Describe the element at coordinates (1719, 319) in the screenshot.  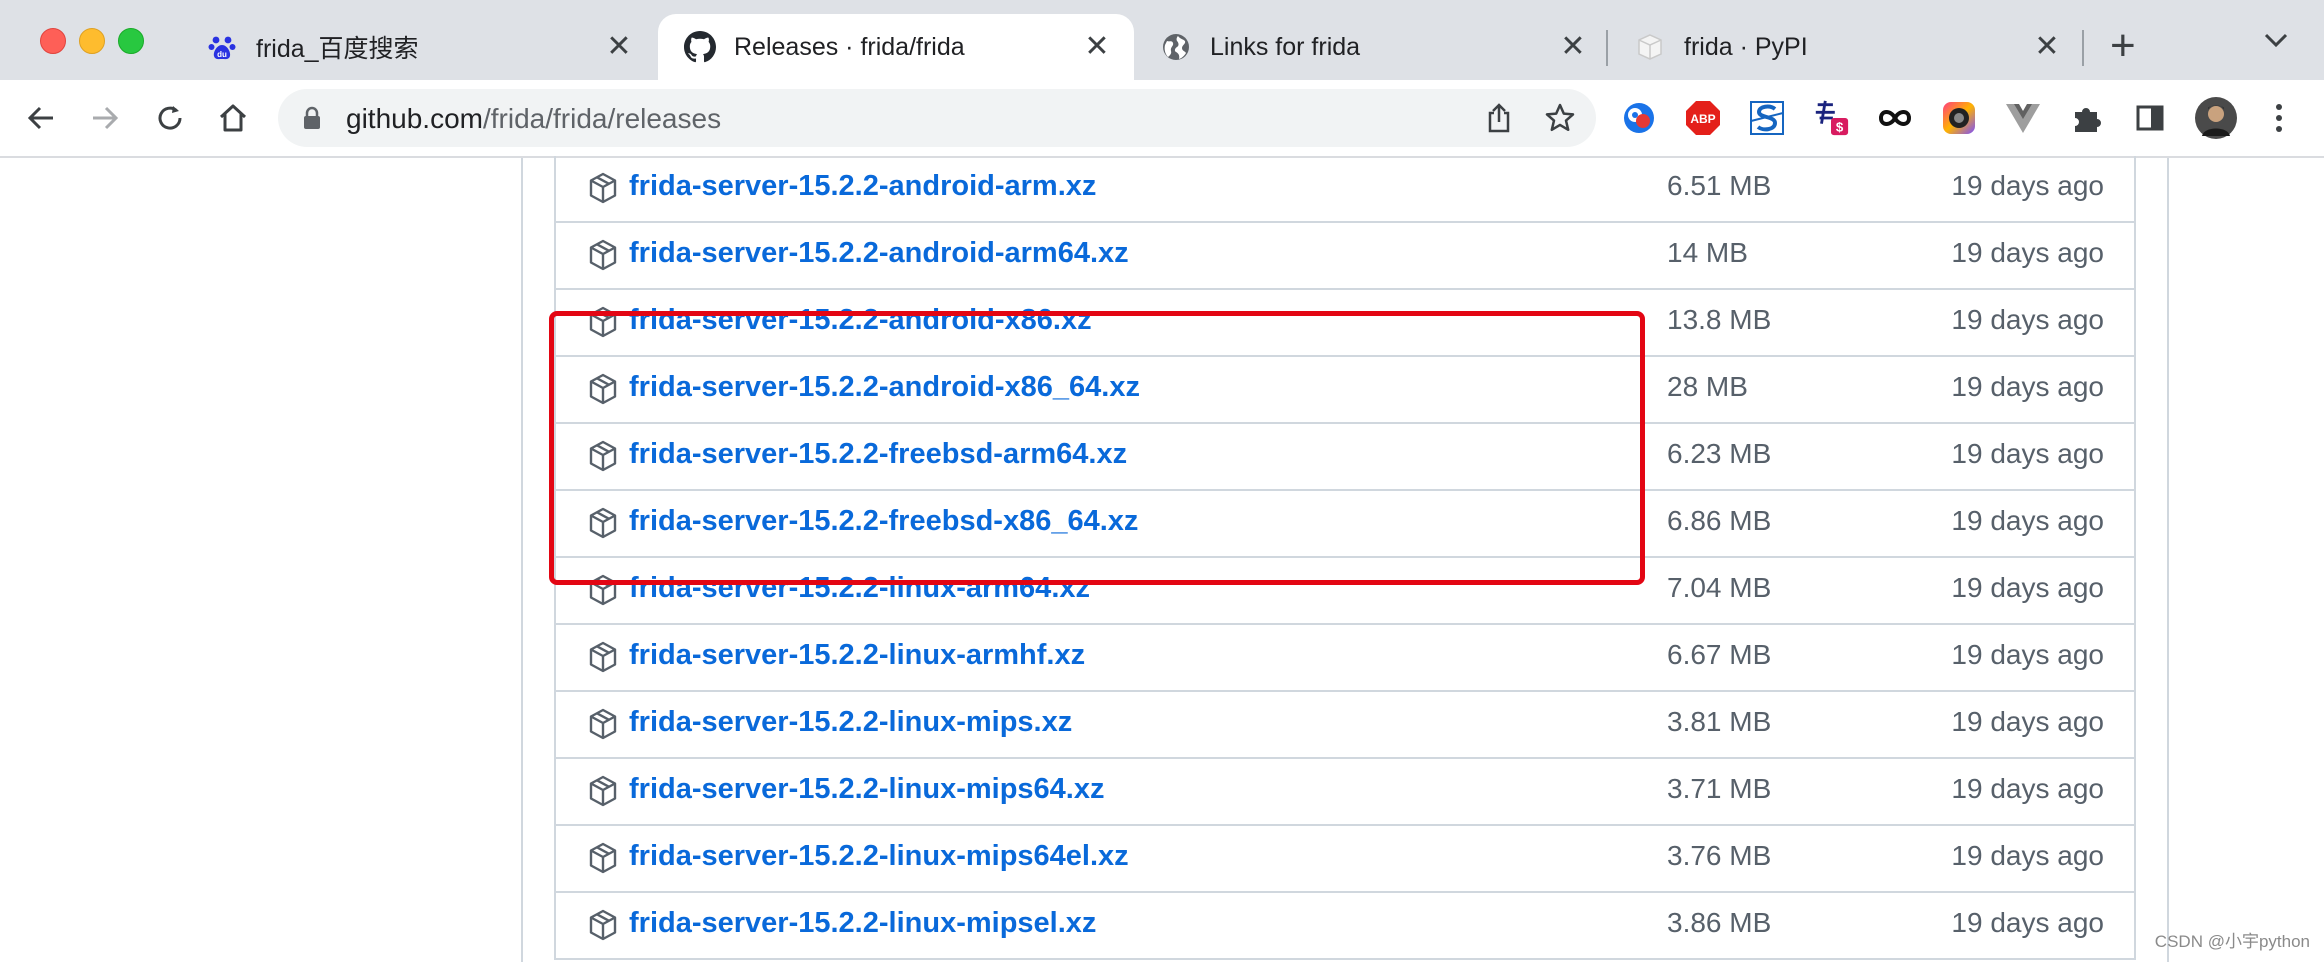
I see `asset-size: 13.8 MB` at that location.